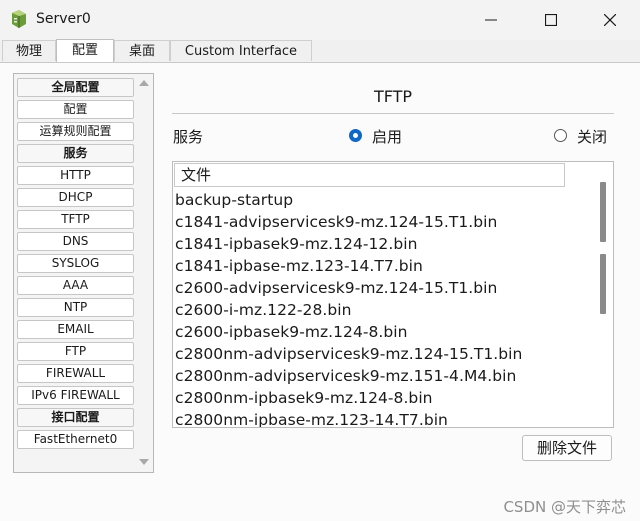  What do you see at coordinates (75, 329) in the screenshot?
I see `sidebar-item-email: EMAIL` at bounding box center [75, 329].